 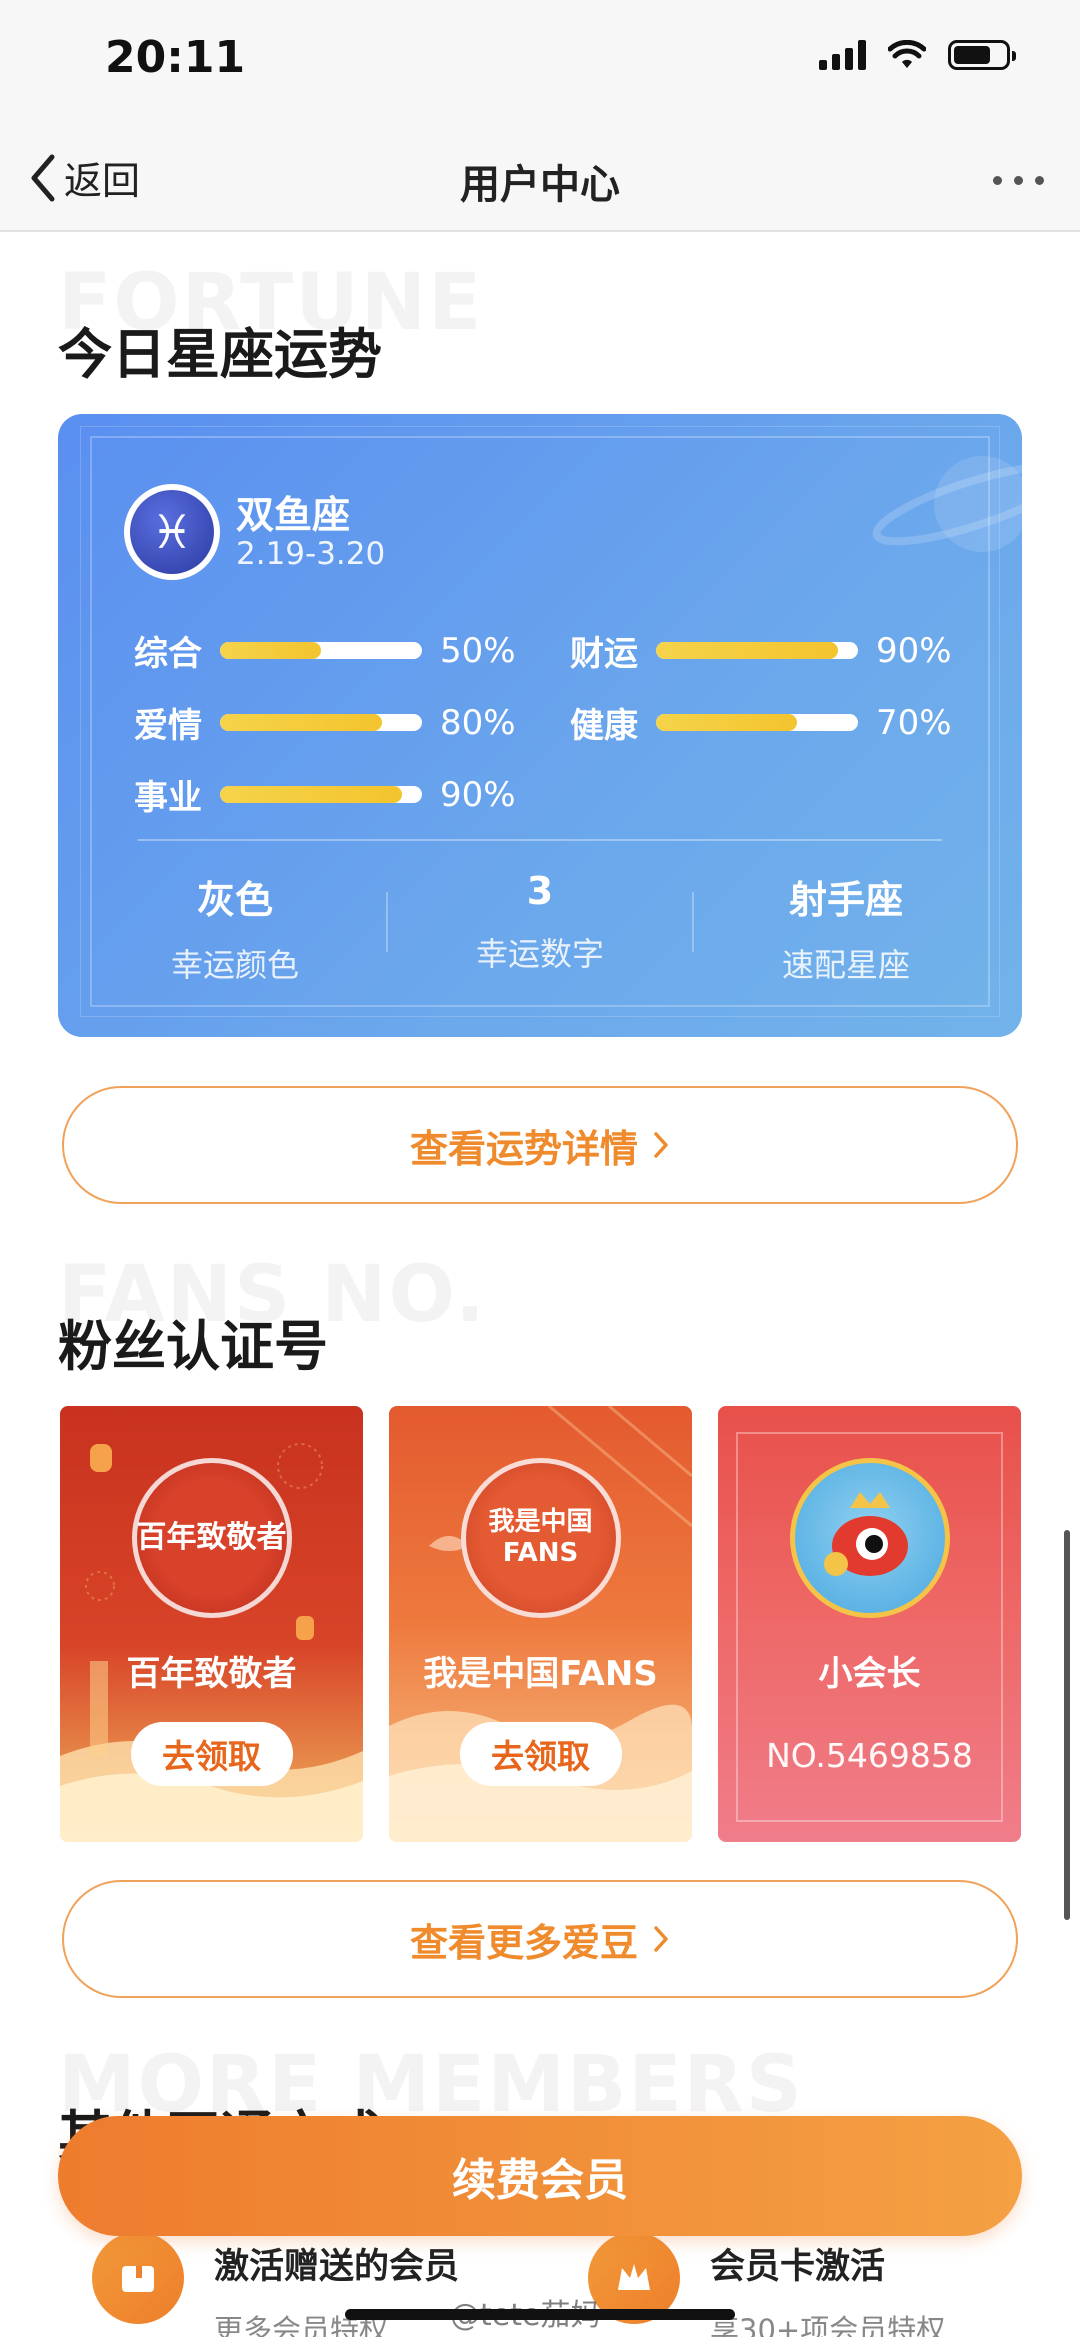 I want to click on lucky-value: 灰色, so click(x=234, y=900).